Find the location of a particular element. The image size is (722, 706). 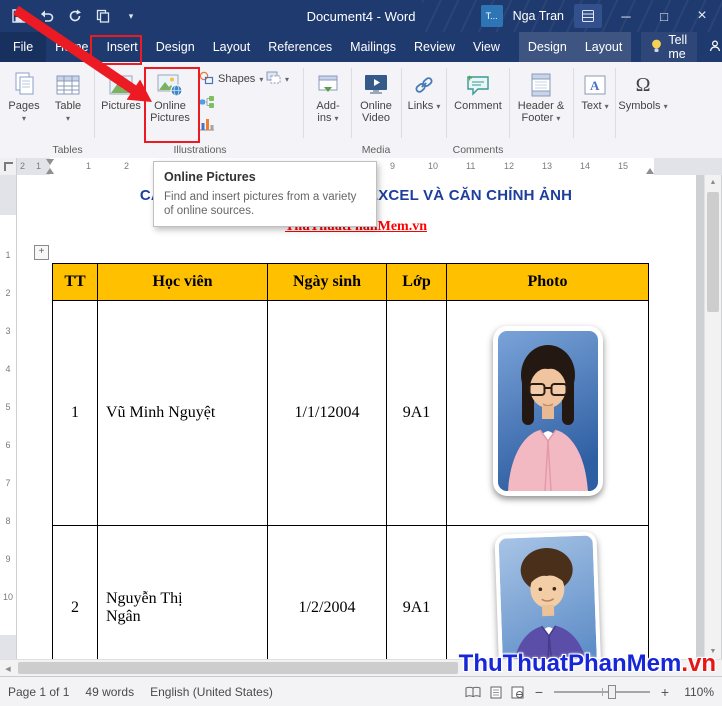

symbols-button: Ω Symbols ▾ is located at coordinates (643, 104).